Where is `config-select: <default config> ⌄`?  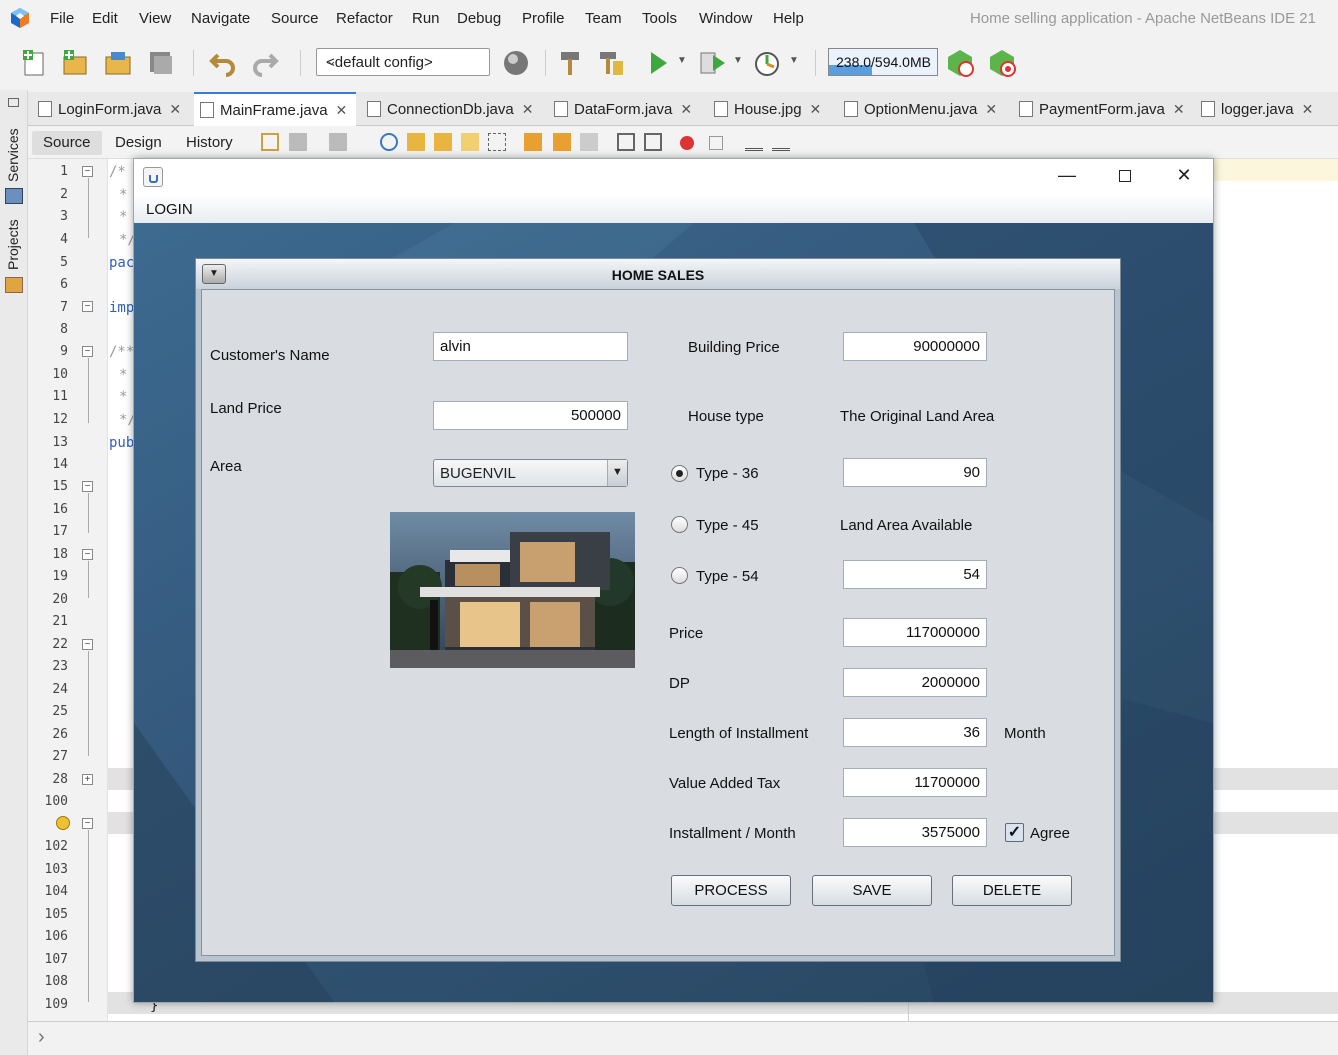
config-select: <default config> ⌄ is located at coordinates (403, 62).